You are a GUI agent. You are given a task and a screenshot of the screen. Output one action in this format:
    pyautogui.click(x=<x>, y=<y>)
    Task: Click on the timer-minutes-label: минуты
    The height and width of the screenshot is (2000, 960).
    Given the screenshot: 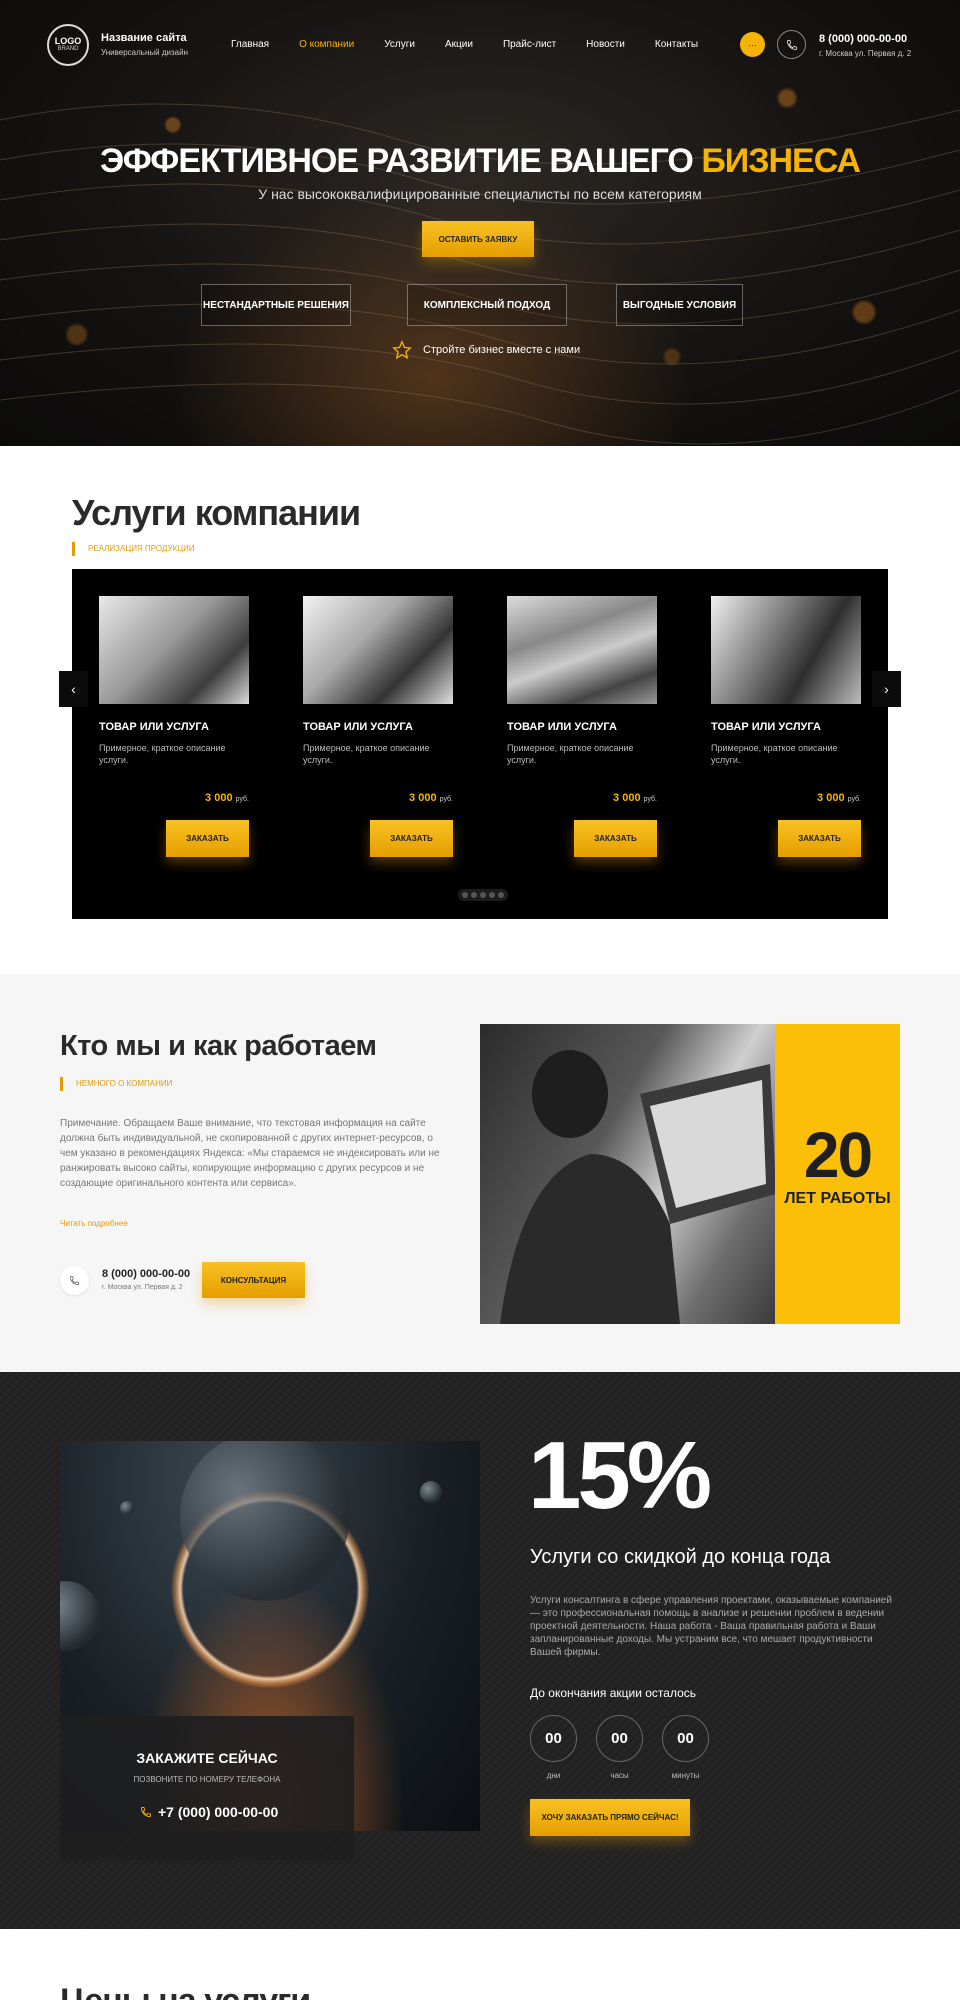 What is the action you would take?
    pyautogui.click(x=685, y=1775)
    